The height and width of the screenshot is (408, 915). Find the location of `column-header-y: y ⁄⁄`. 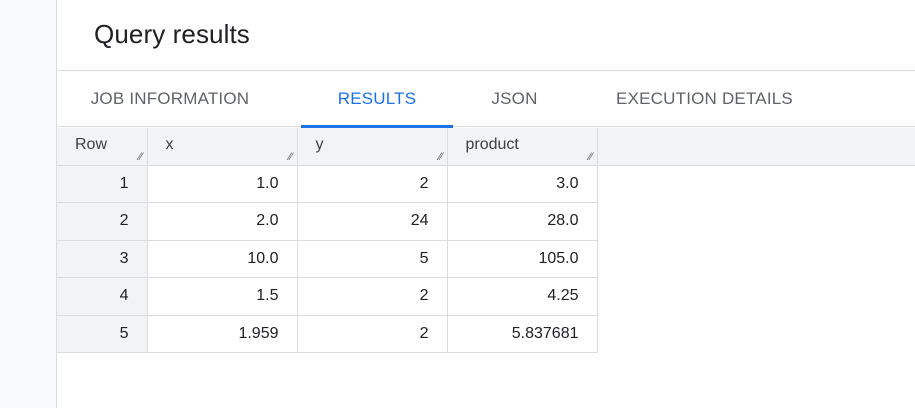

column-header-y: y ⁄⁄ is located at coordinates (372, 147).